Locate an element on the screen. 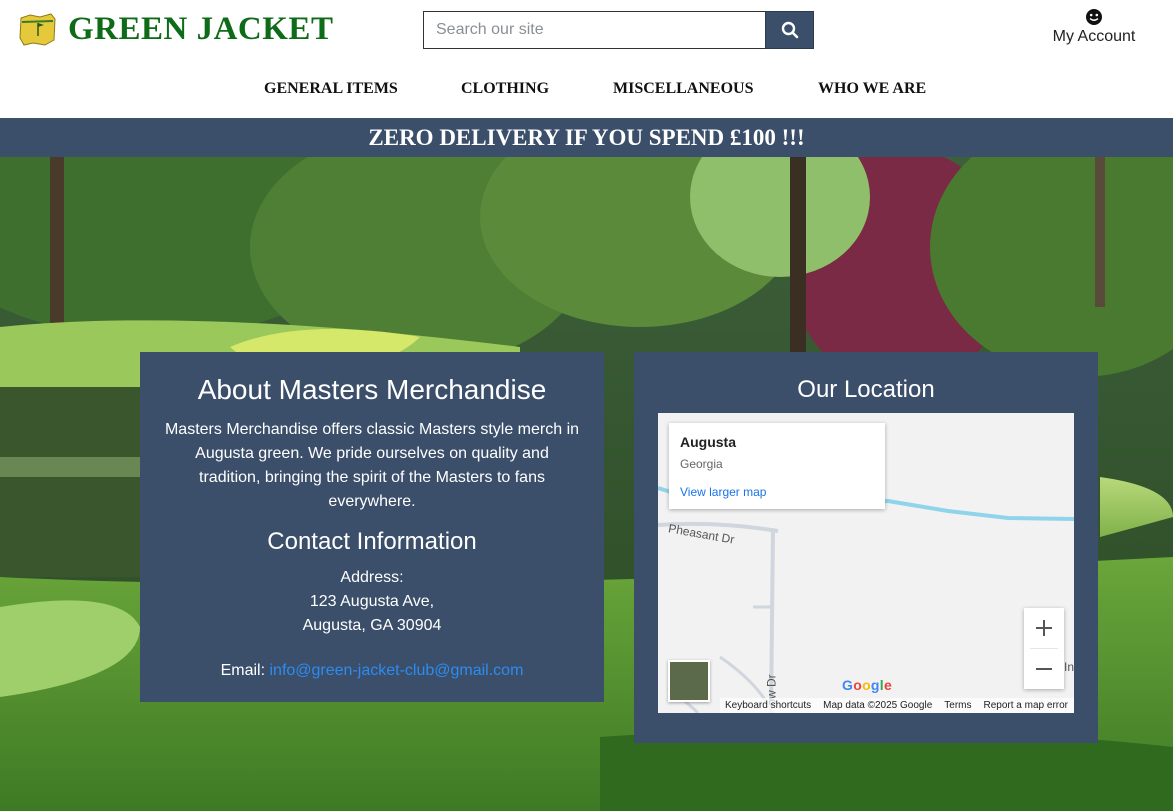  keyboard-shortcuts-link: Keyboard shortcuts is located at coordinates (768, 705).